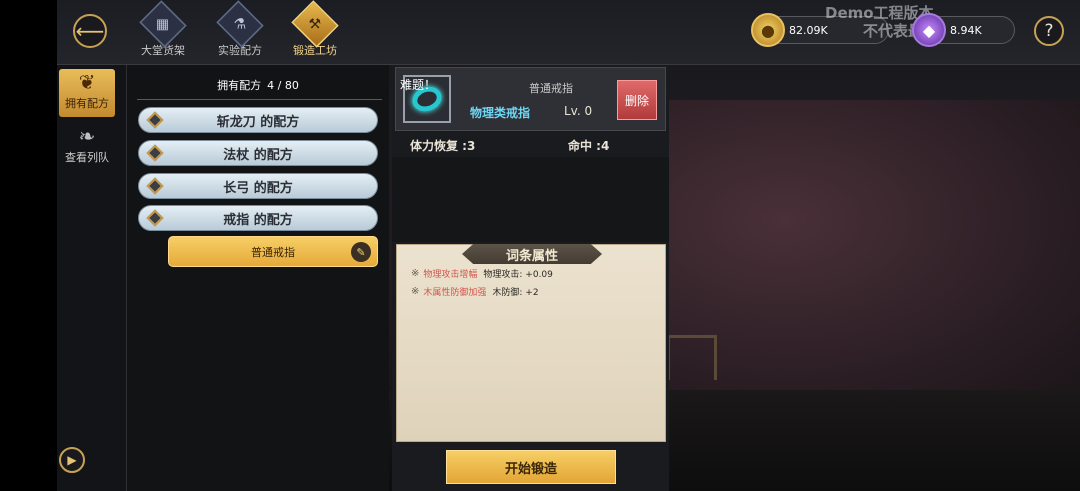 The height and width of the screenshot is (491, 1080). I want to click on background-shelf, so click(692, 357).